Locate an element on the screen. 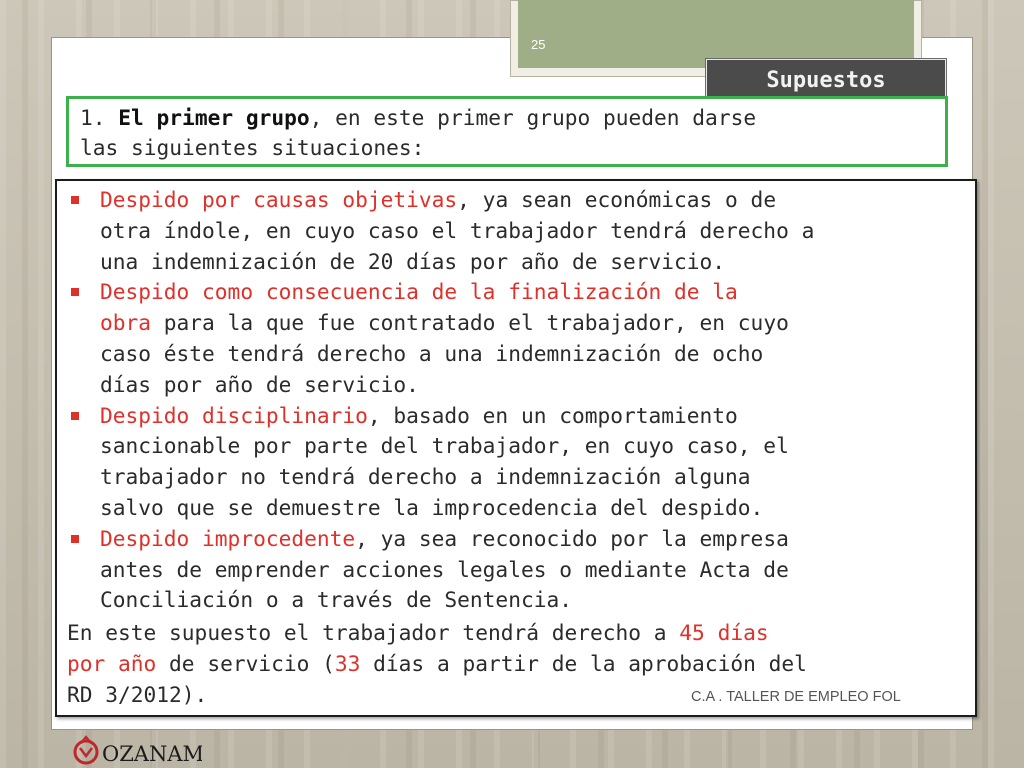 Image resolution: width=1024 pixels, height=768 pixels. intro-bold: El primer grupo is located at coordinates (214, 117).